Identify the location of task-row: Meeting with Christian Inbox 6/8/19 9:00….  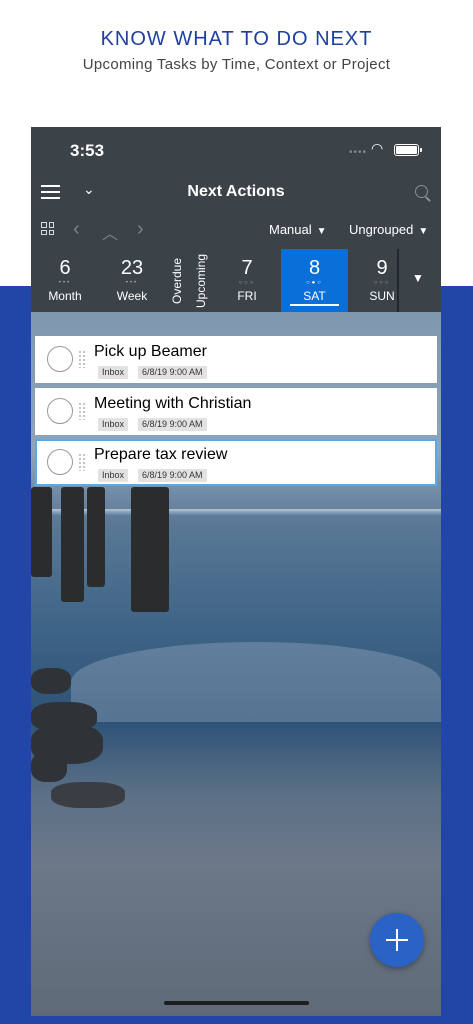
(236, 411).